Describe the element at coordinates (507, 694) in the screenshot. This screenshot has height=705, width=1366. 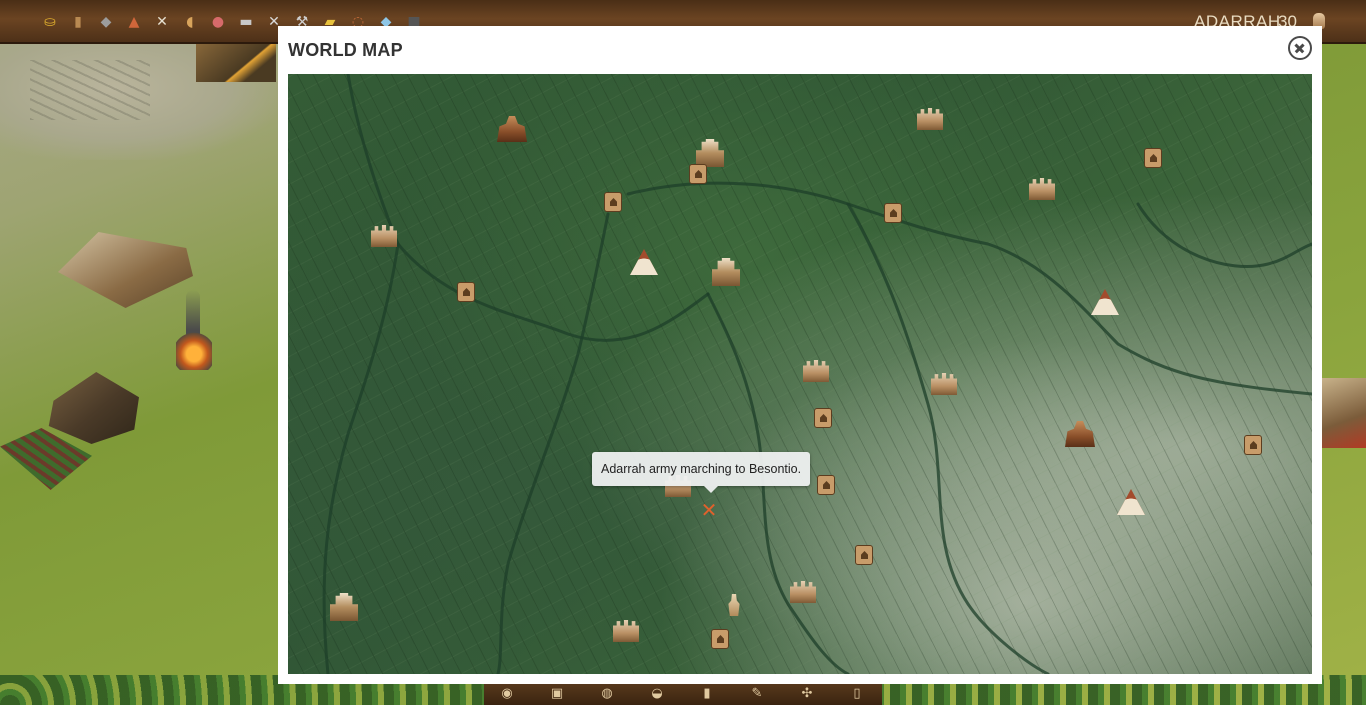
I see `toolbar-button-1: ◉` at that location.